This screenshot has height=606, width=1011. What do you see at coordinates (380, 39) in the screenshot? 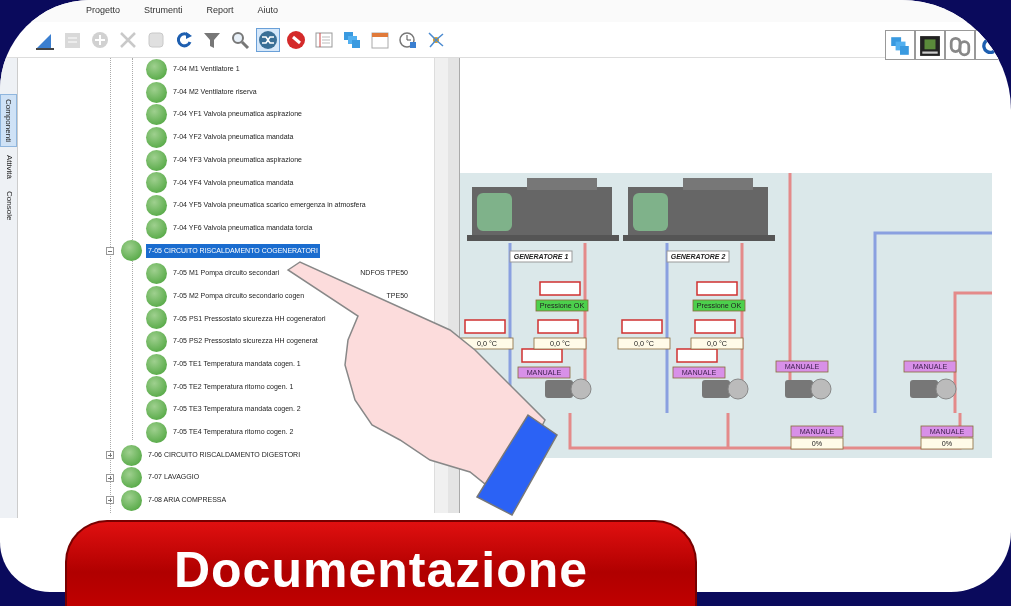
I see `calendar-icon` at bounding box center [380, 39].